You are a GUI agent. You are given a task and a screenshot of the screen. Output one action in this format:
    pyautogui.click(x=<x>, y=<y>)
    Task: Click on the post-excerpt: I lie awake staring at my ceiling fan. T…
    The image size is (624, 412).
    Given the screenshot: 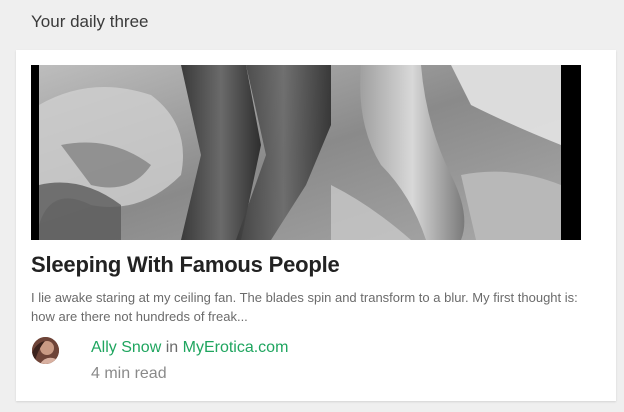 What is the action you would take?
    pyautogui.click(x=304, y=307)
    